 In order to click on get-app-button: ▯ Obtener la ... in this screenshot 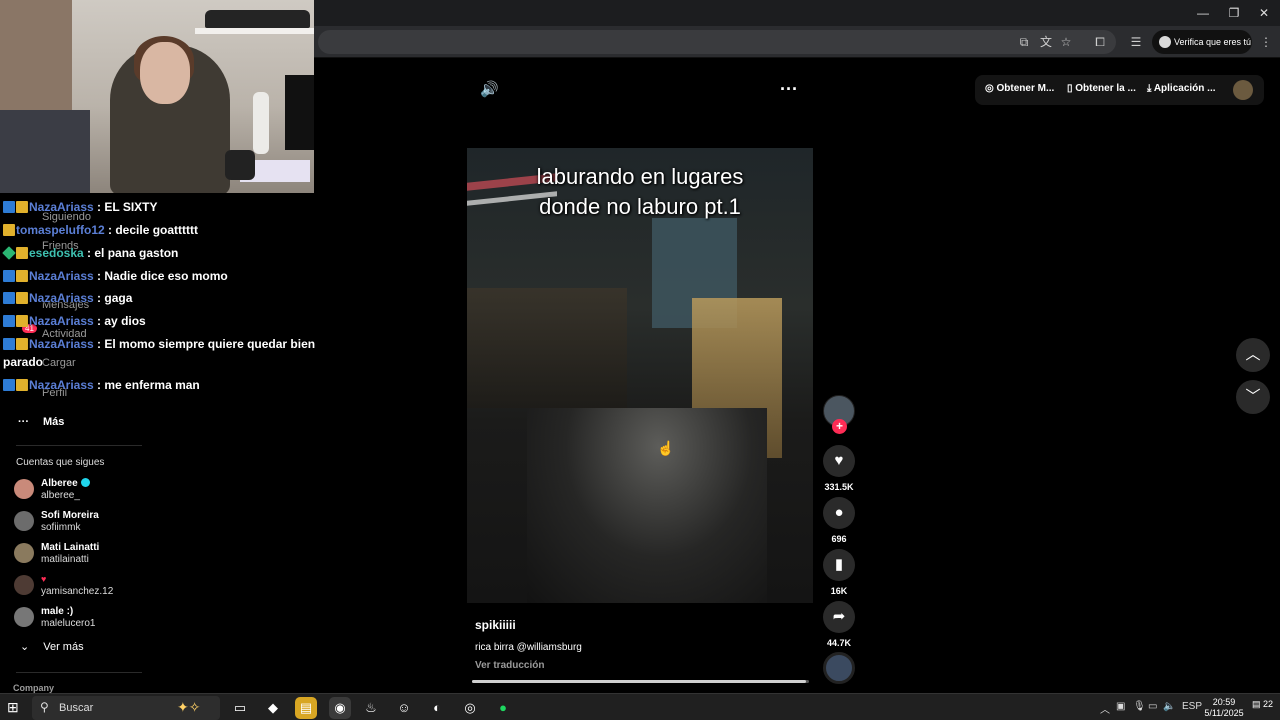, I will do `click(1101, 88)`.